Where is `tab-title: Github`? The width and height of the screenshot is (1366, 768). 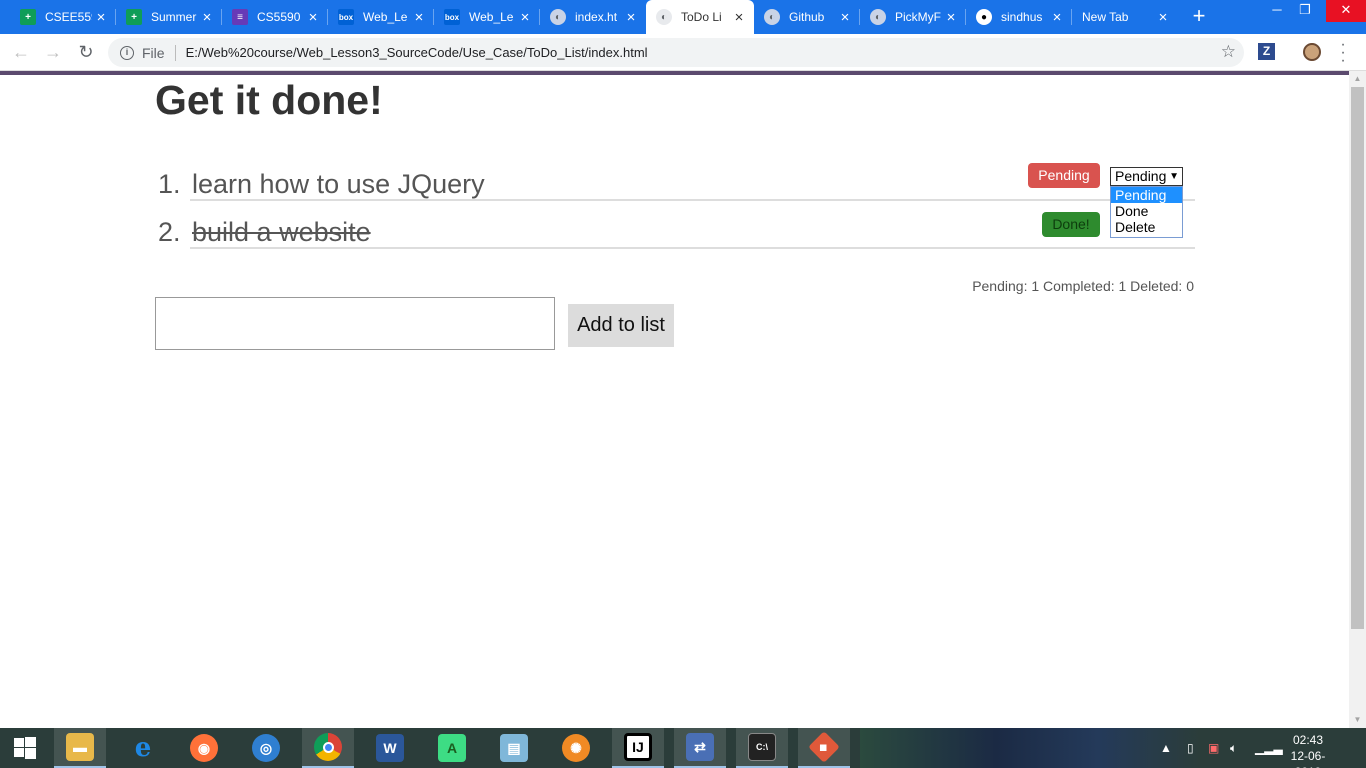
tab-title: Github is located at coordinates (807, 17).